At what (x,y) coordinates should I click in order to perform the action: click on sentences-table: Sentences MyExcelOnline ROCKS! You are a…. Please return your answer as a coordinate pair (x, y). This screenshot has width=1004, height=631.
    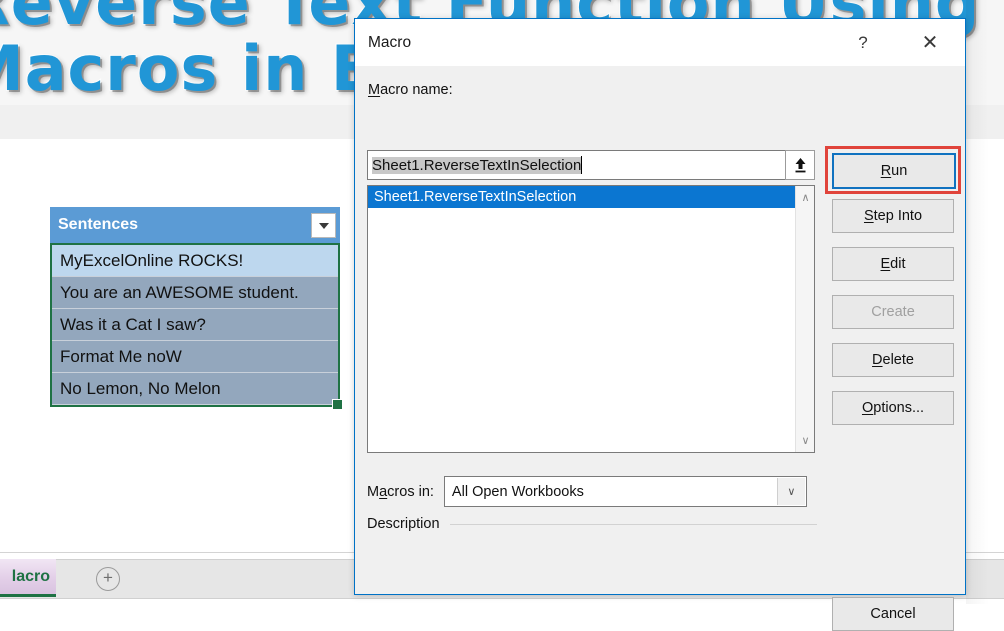
    Looking at the image, I should click on (196, 308).